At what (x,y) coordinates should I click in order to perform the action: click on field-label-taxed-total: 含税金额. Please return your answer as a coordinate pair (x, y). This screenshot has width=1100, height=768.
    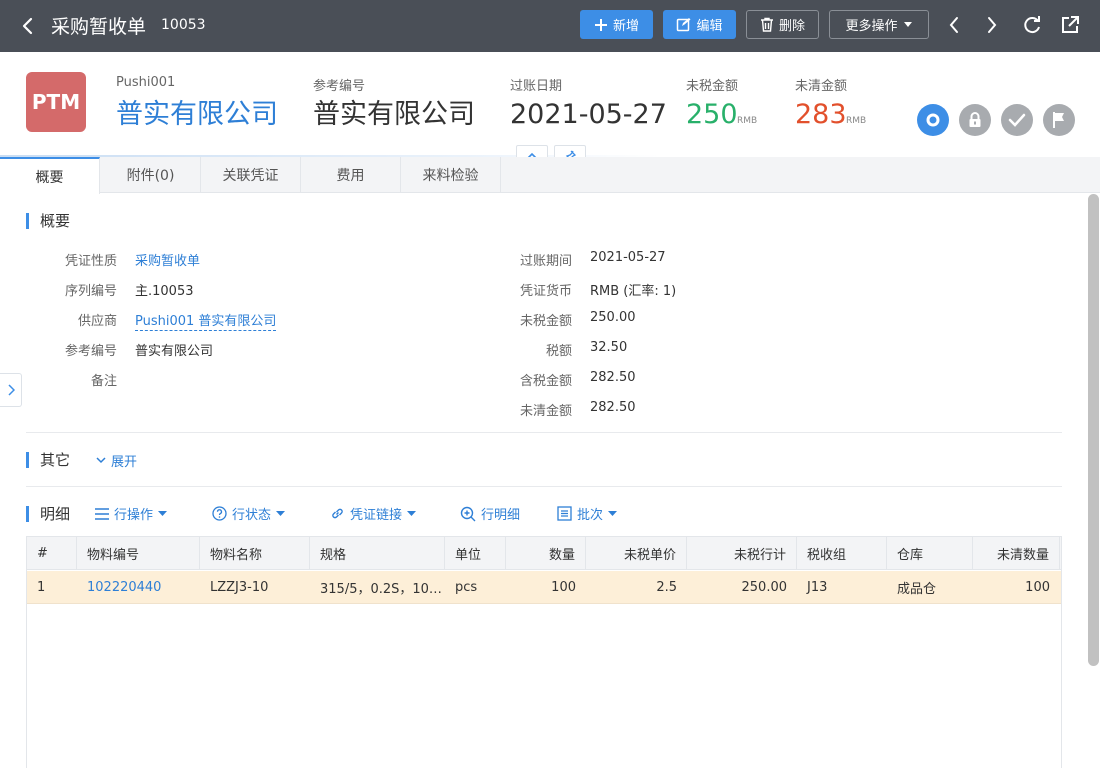
    Looking at the image, I should click on (545, 381).